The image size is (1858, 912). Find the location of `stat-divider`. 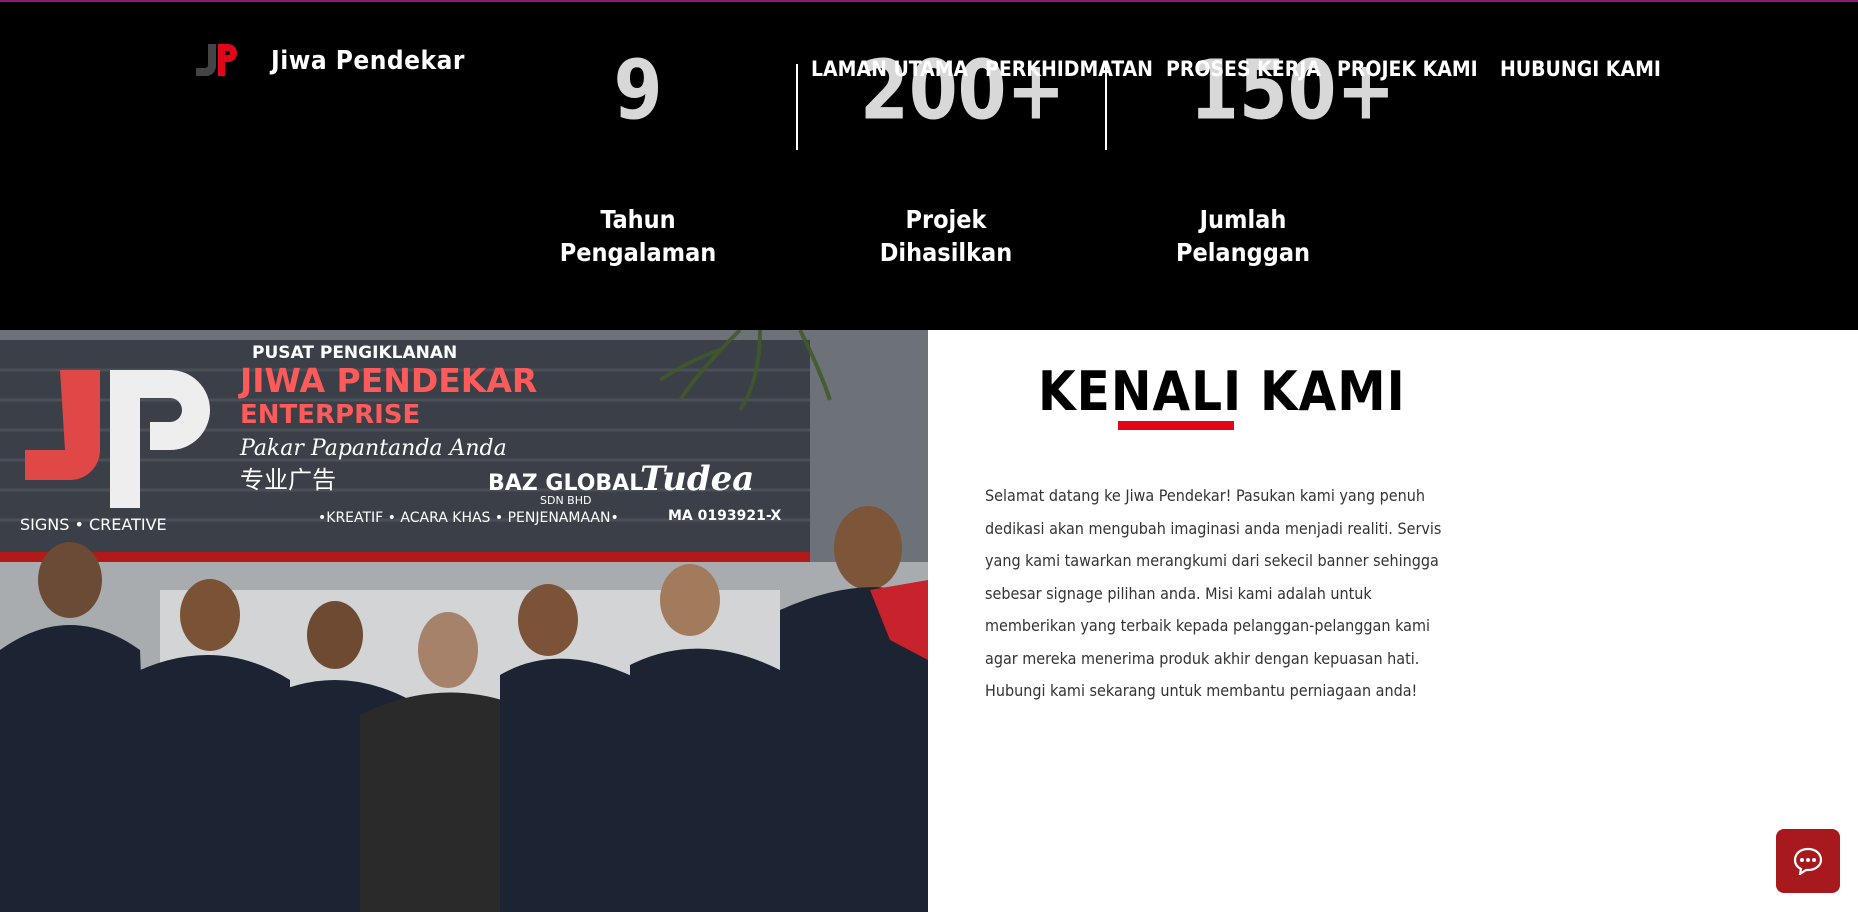

stat-divider is located at coordinates (797, 107).